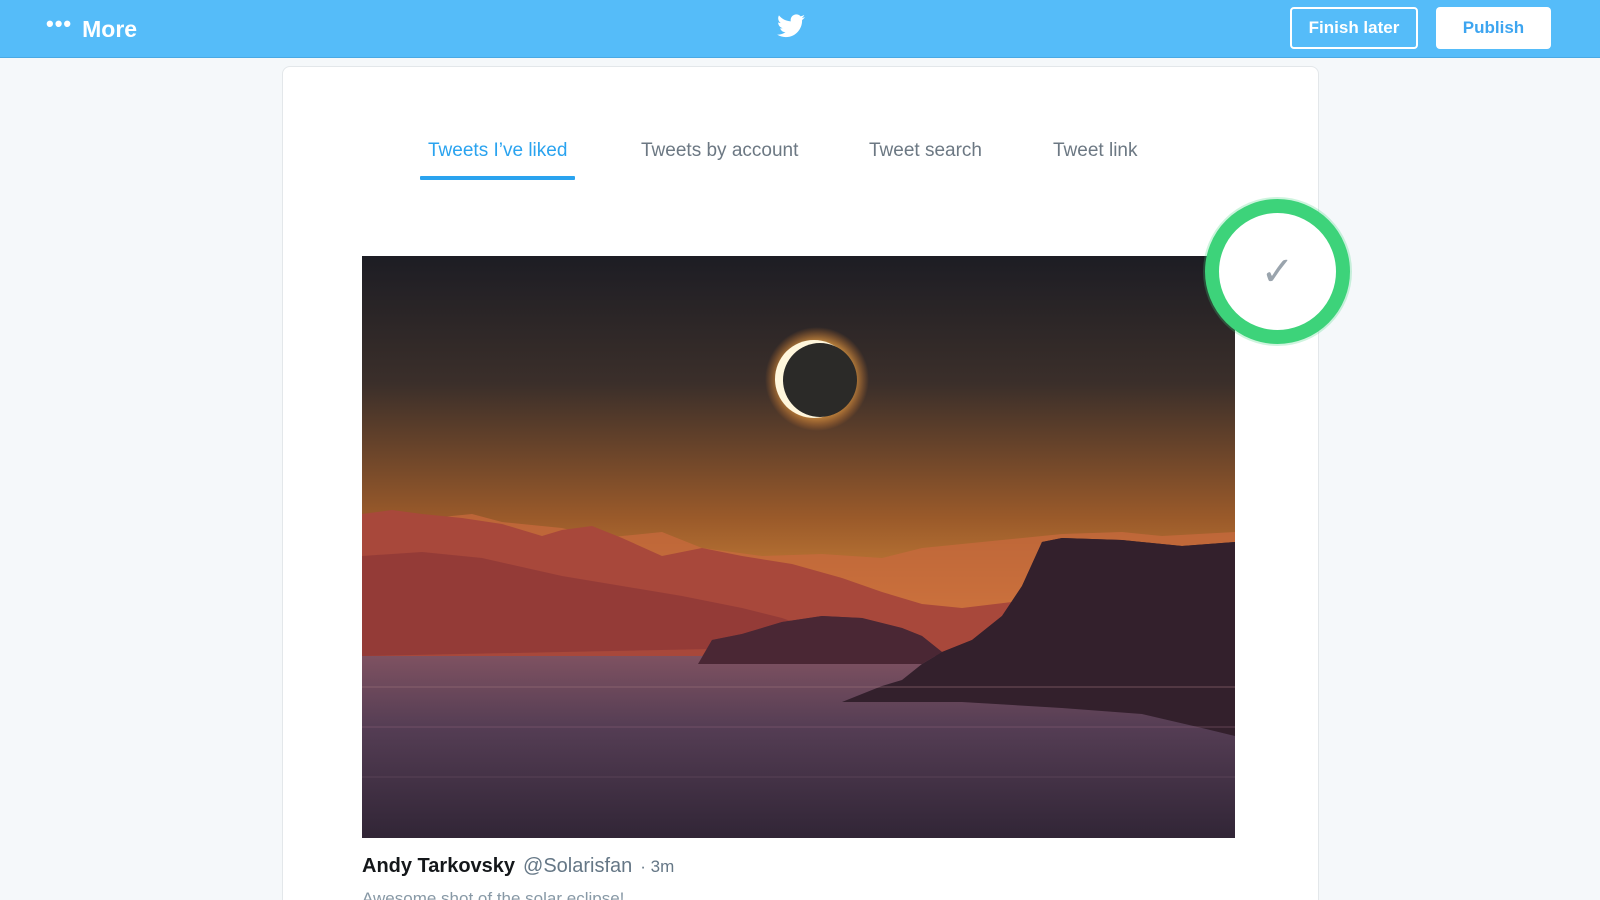 This screenshot has width=1600, height=900. Describe the element at coordinates (493, 894) in the screenshot. I see `tweet-text: Awesome shot of the solar eclipse!` at that location.